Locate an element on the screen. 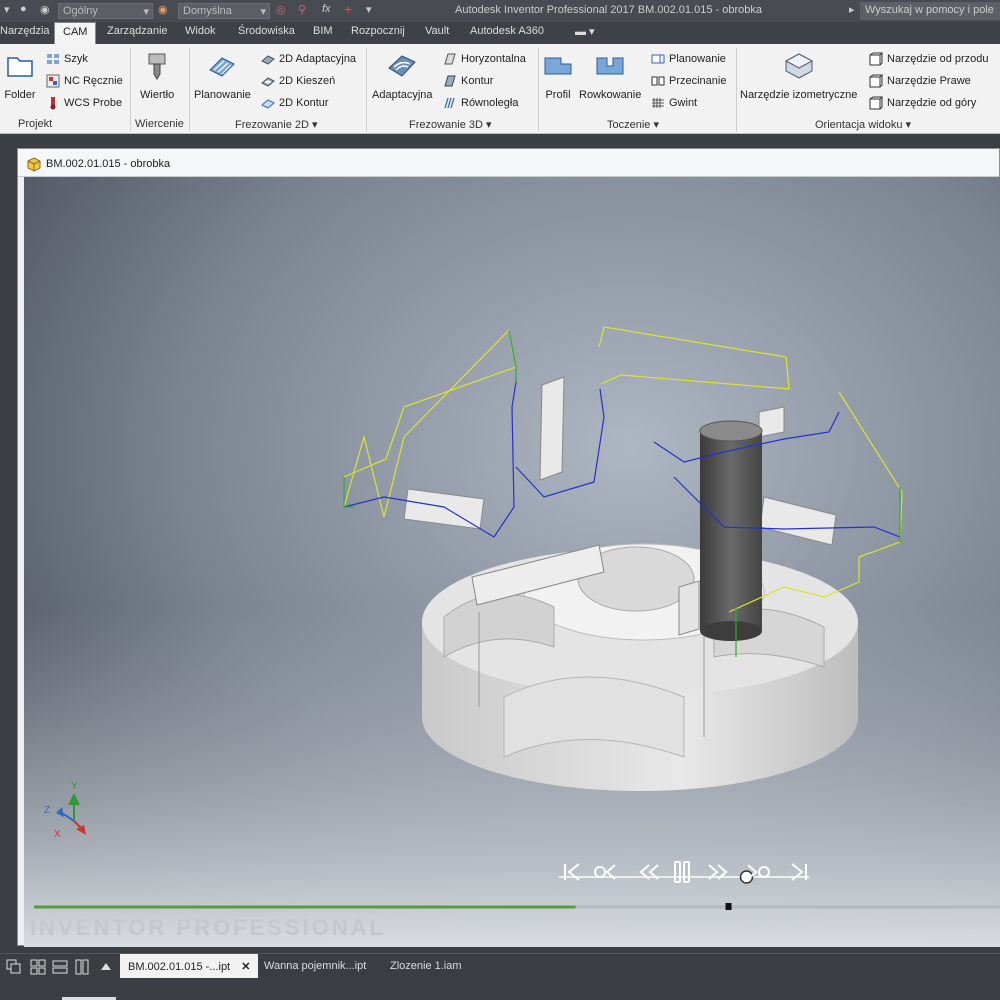 The image size is (1000, 1000). planowanie-toczenie-button: Planowanie is located at coordinates (688, 60).